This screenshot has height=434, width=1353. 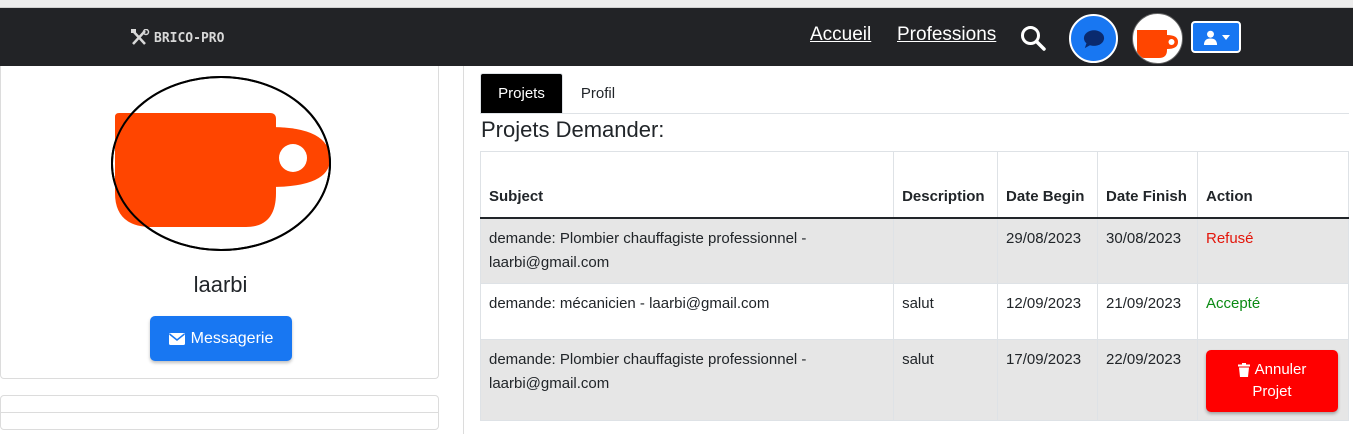 I want to click on nav-link-accueil: Accueil, so click(x=840, y=35).